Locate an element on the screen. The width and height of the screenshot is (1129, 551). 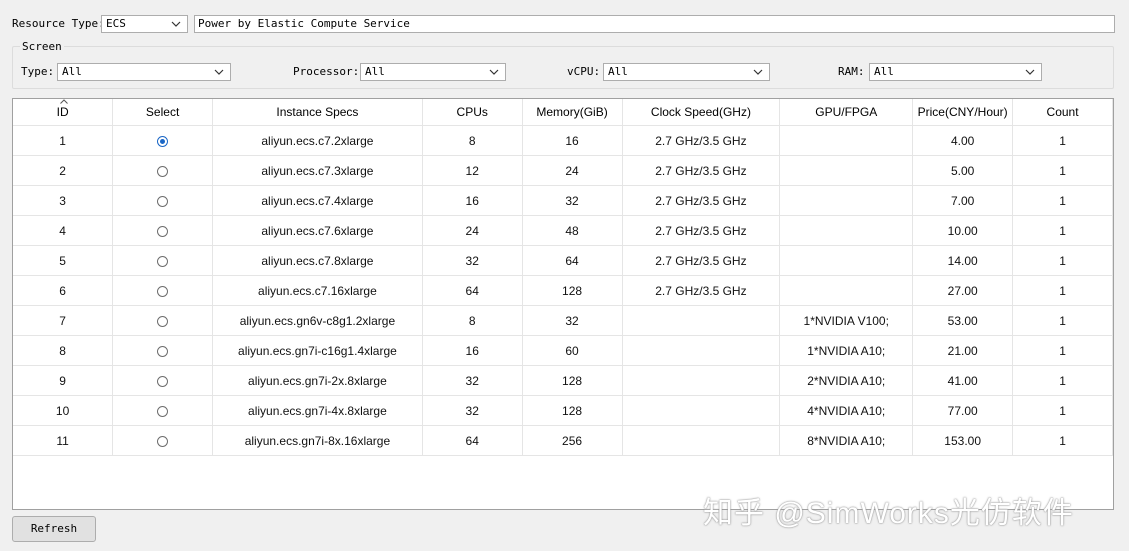
cell-id: 4 is located at coordinates (63, 230).